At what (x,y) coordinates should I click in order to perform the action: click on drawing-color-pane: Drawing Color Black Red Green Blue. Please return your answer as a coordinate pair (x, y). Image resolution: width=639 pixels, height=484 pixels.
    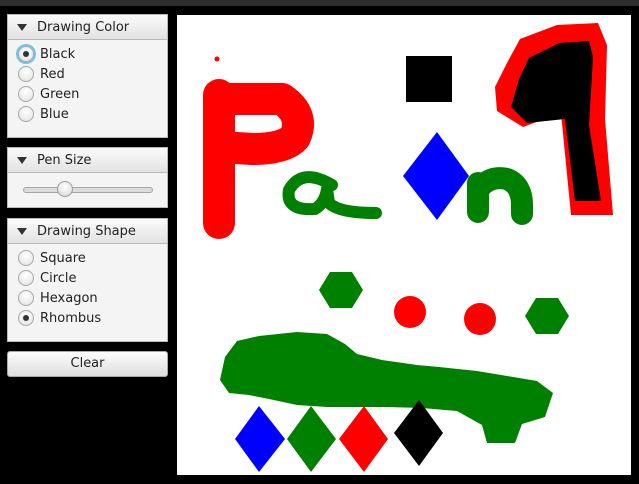
    Looking at the image, I should click on (87, 76).